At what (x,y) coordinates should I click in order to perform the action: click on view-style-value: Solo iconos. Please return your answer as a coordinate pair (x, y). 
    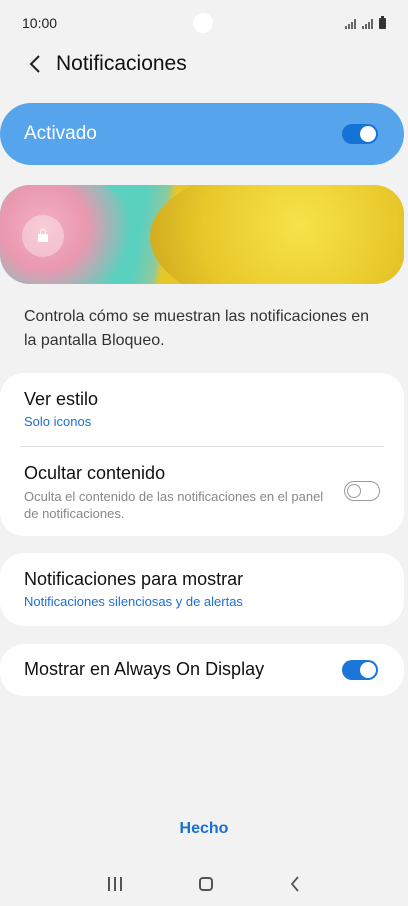
    Looking at the image, I should click on (58, 421).